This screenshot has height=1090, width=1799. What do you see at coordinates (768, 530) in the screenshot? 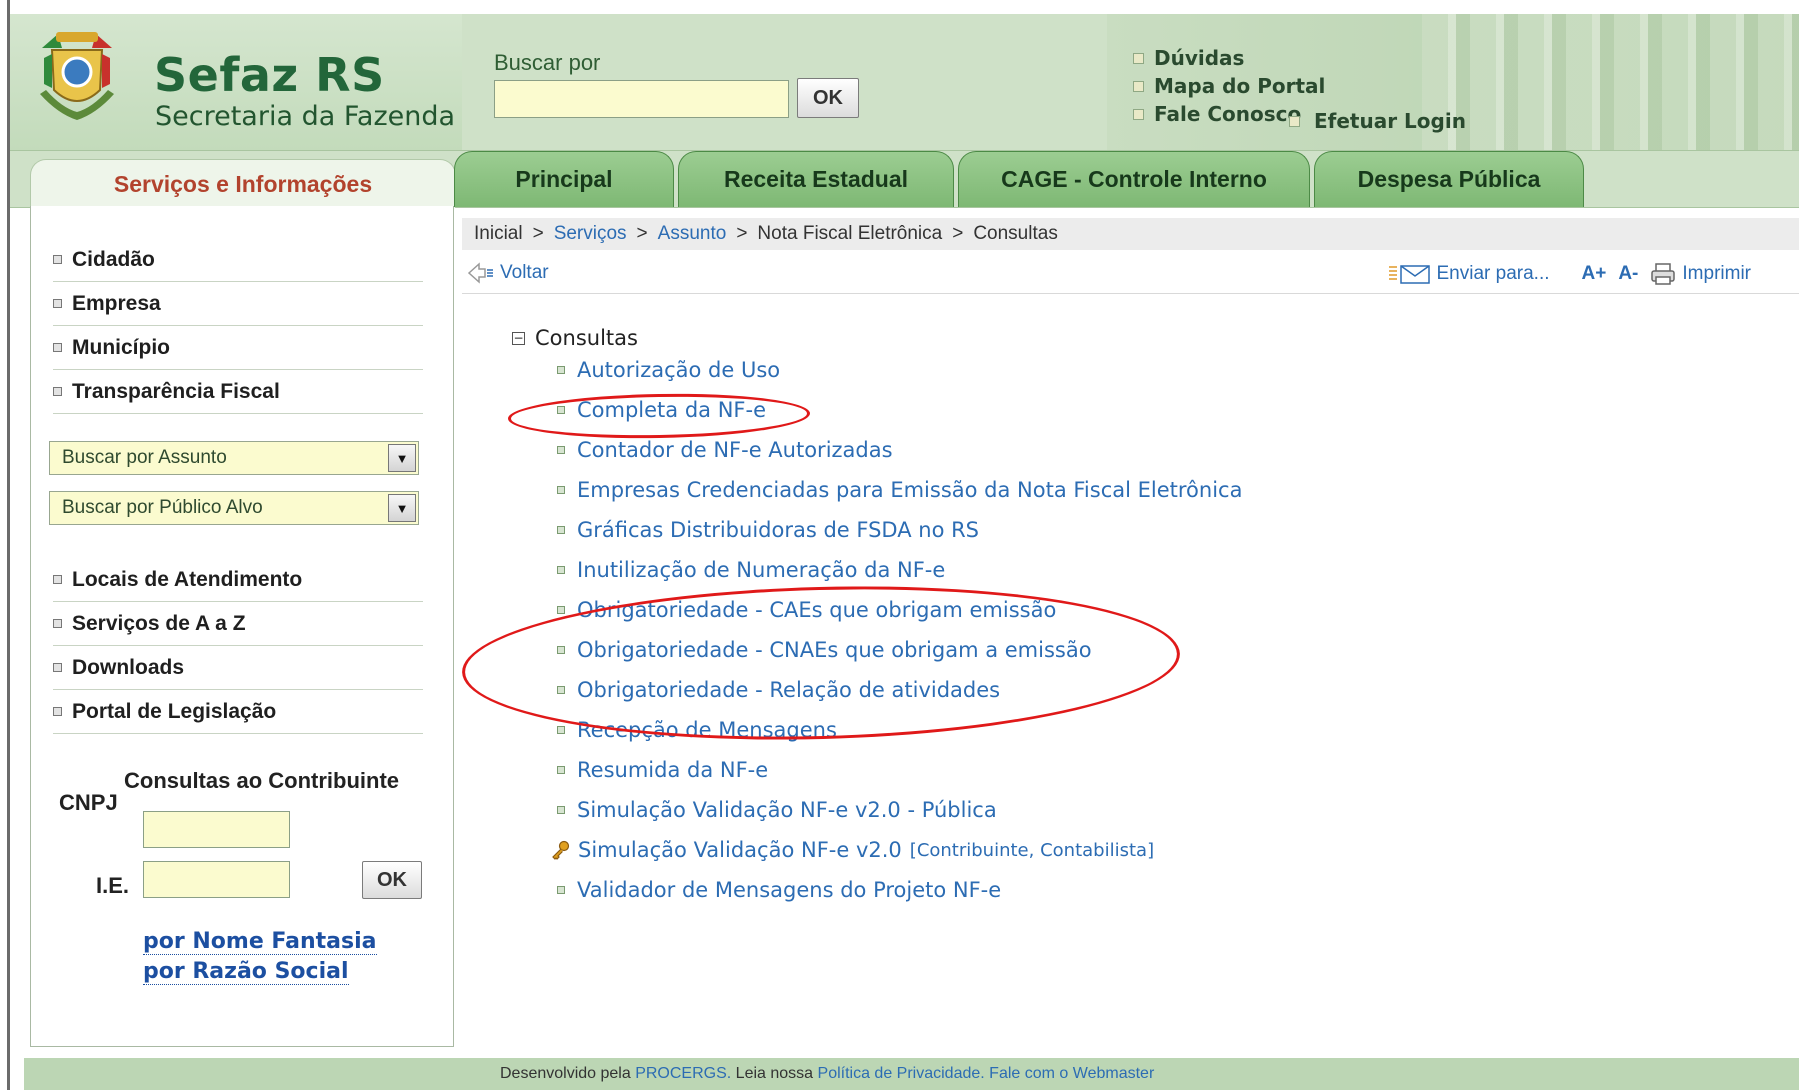
I see `tree-item-graficas: Gráficas Distribuidoras de FSDA no RS` at bounding box center [768, 530].